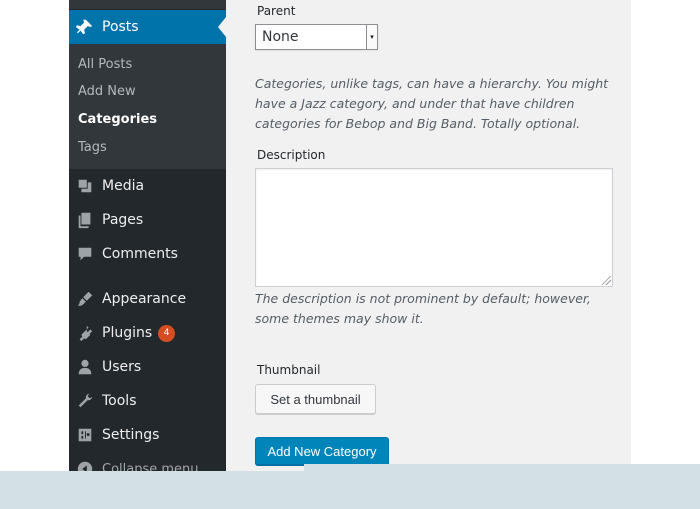  What do you see at coordinates (119, 401) in the screenshot?
I see `menu-label-tools: Tools` at bounding box center [119, 401].